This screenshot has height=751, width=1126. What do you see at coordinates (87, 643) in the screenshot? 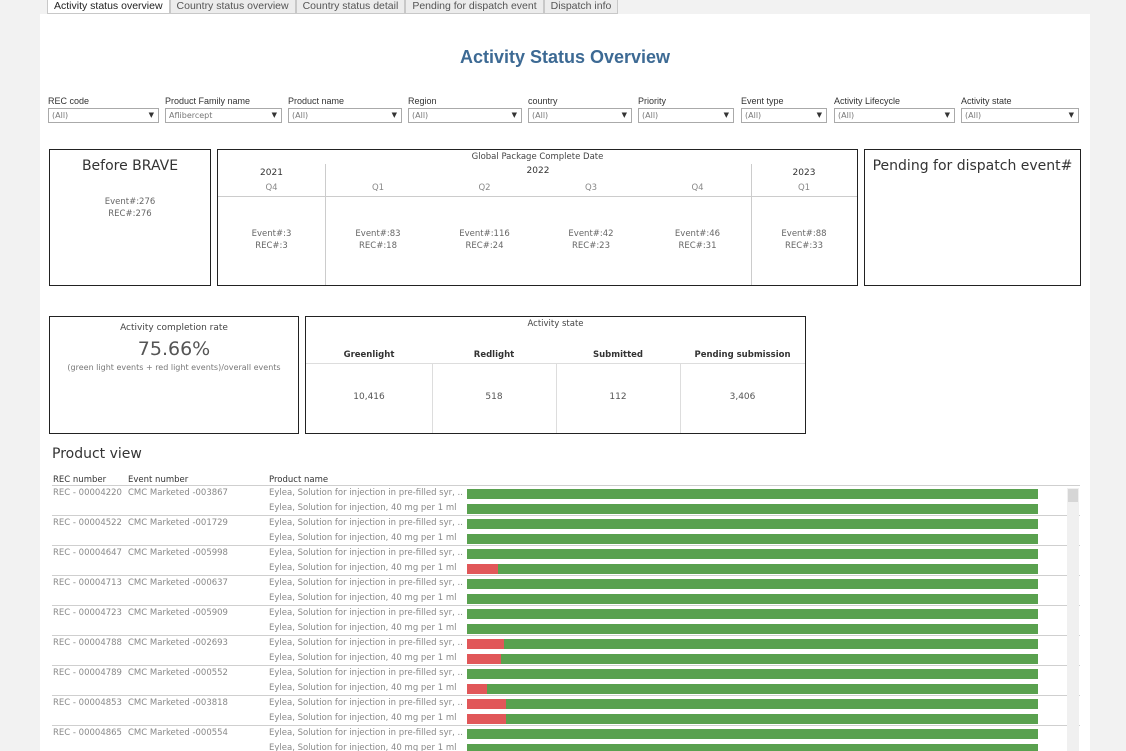
I see `rec-number-cell: REC - 00004788` at bounding box center [87, 643].